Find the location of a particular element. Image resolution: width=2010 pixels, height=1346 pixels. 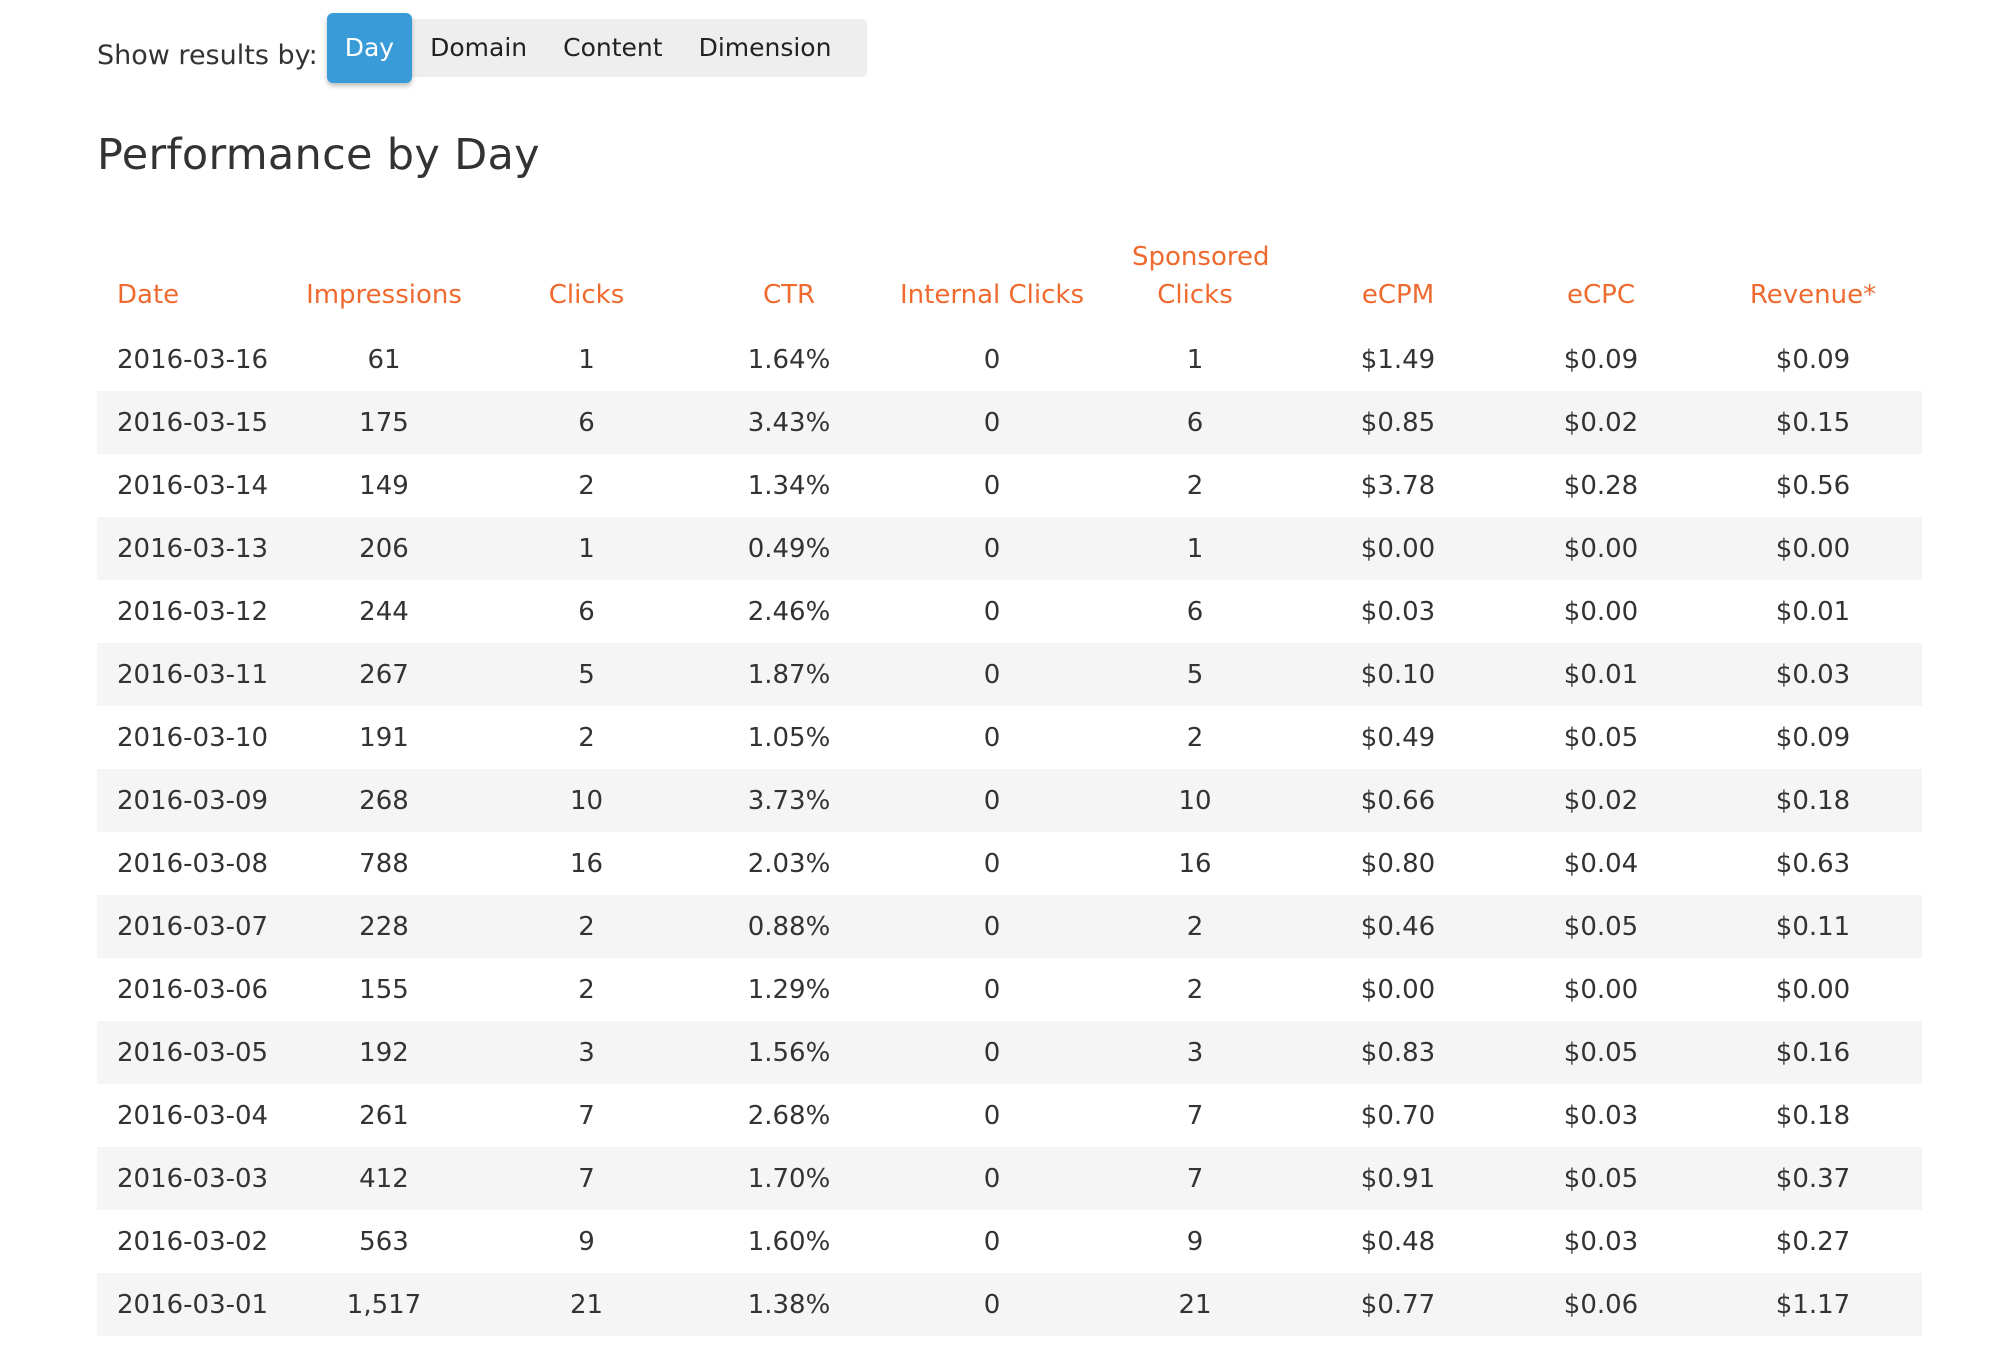

column-header-ecpc: eCPC is located at coordinates (1601, 273).